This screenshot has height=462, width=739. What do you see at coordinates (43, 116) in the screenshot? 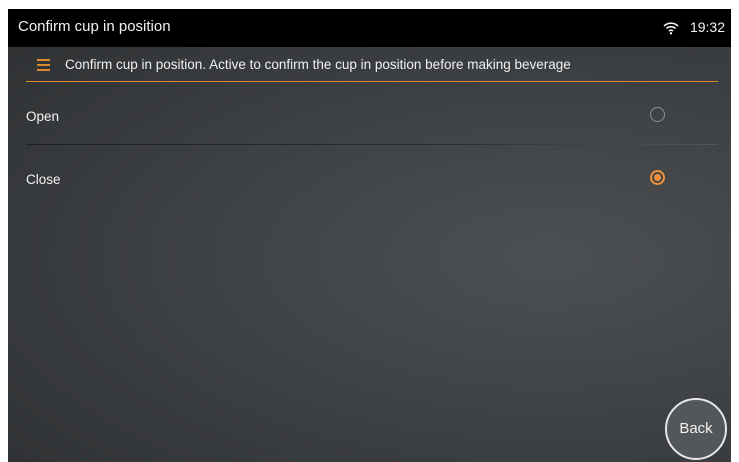
I see `option-open-label: Open` at bounding box center [43, 116].